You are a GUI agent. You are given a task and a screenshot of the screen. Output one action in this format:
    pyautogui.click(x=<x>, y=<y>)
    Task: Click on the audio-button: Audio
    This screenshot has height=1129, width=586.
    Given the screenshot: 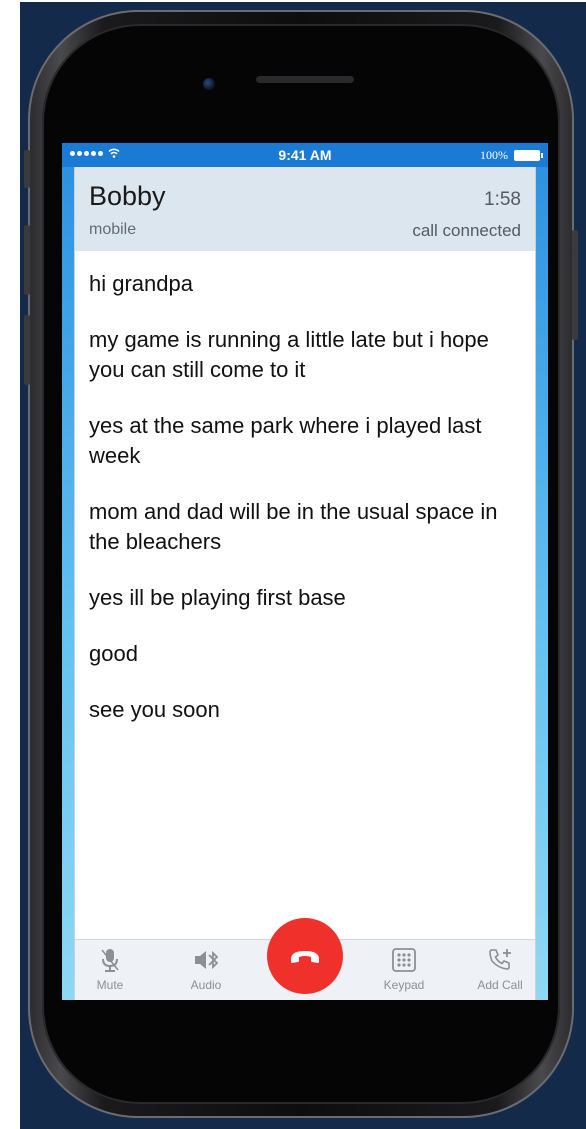 What is the action you would take?
    pyautogui.click(x=206, y=969)
    